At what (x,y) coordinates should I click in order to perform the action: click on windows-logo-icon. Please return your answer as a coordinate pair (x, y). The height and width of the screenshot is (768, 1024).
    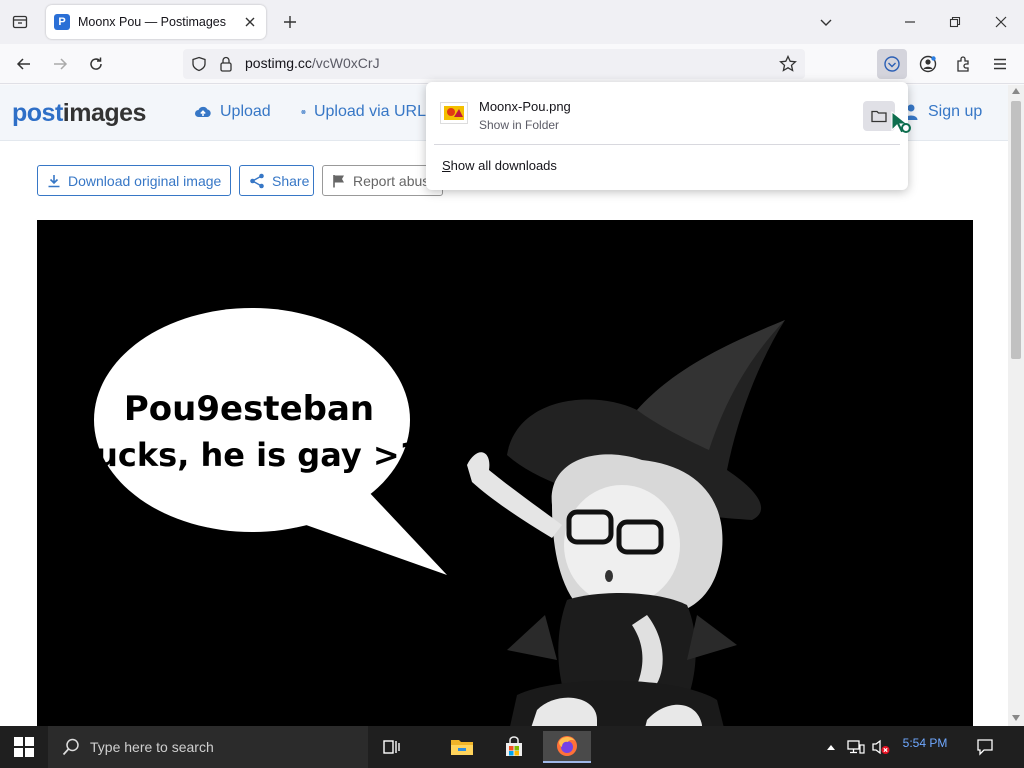
    Looking at the image, I should click on (24, 747).